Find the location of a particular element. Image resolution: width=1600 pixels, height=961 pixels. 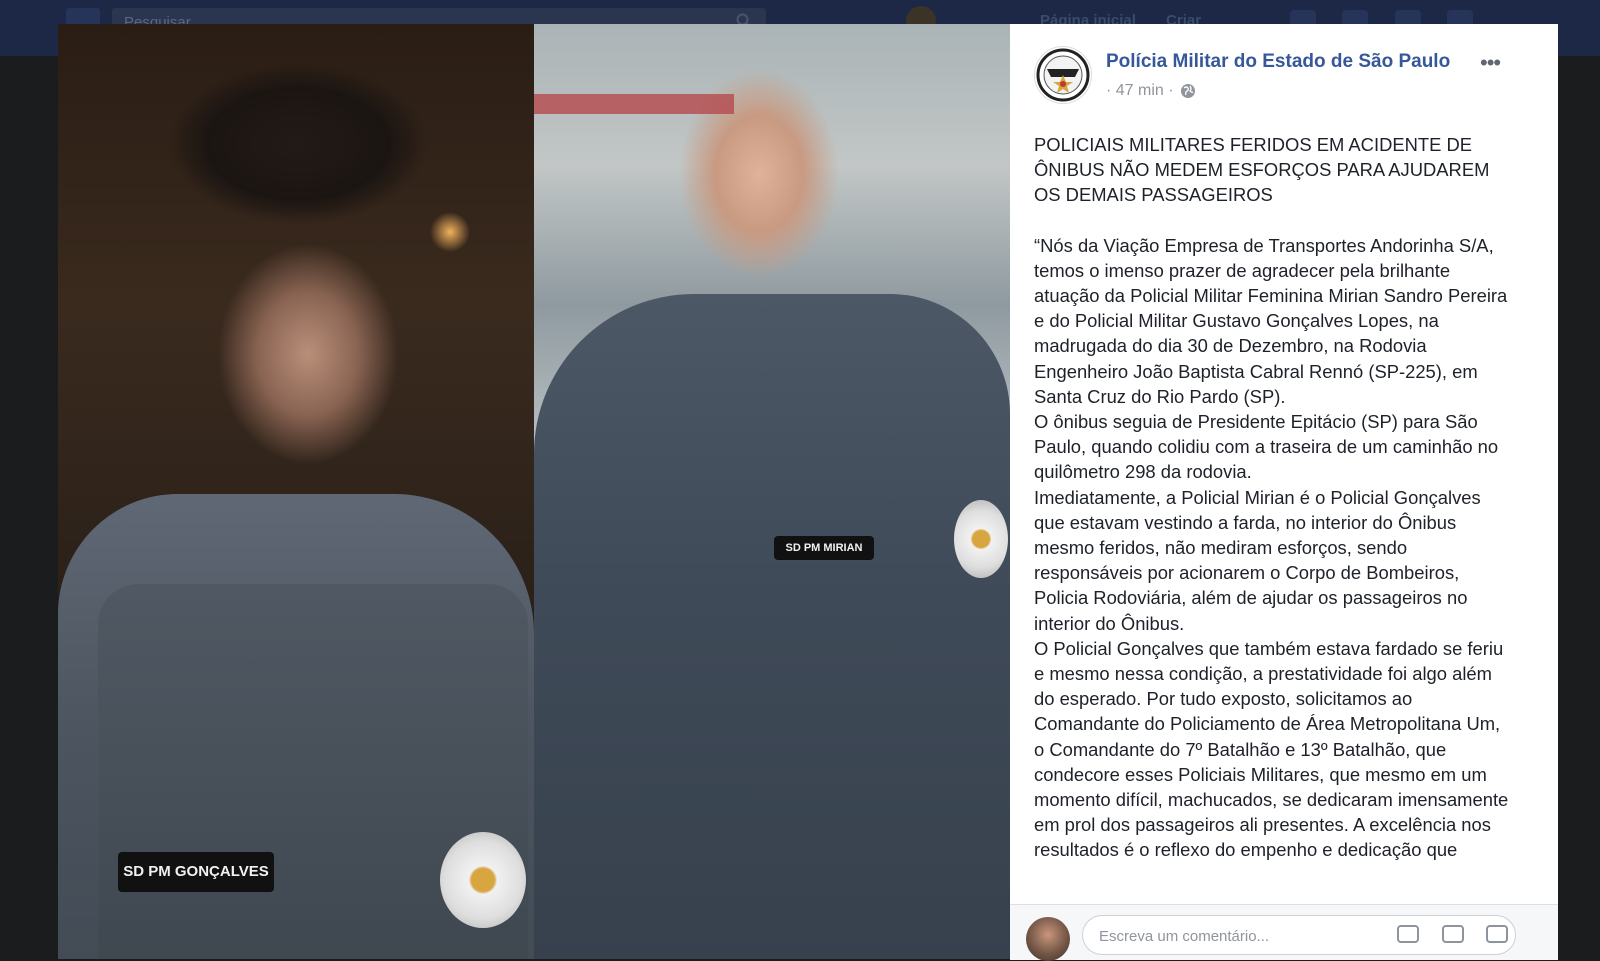

comment-tools is located at coordinates (1443, 936).